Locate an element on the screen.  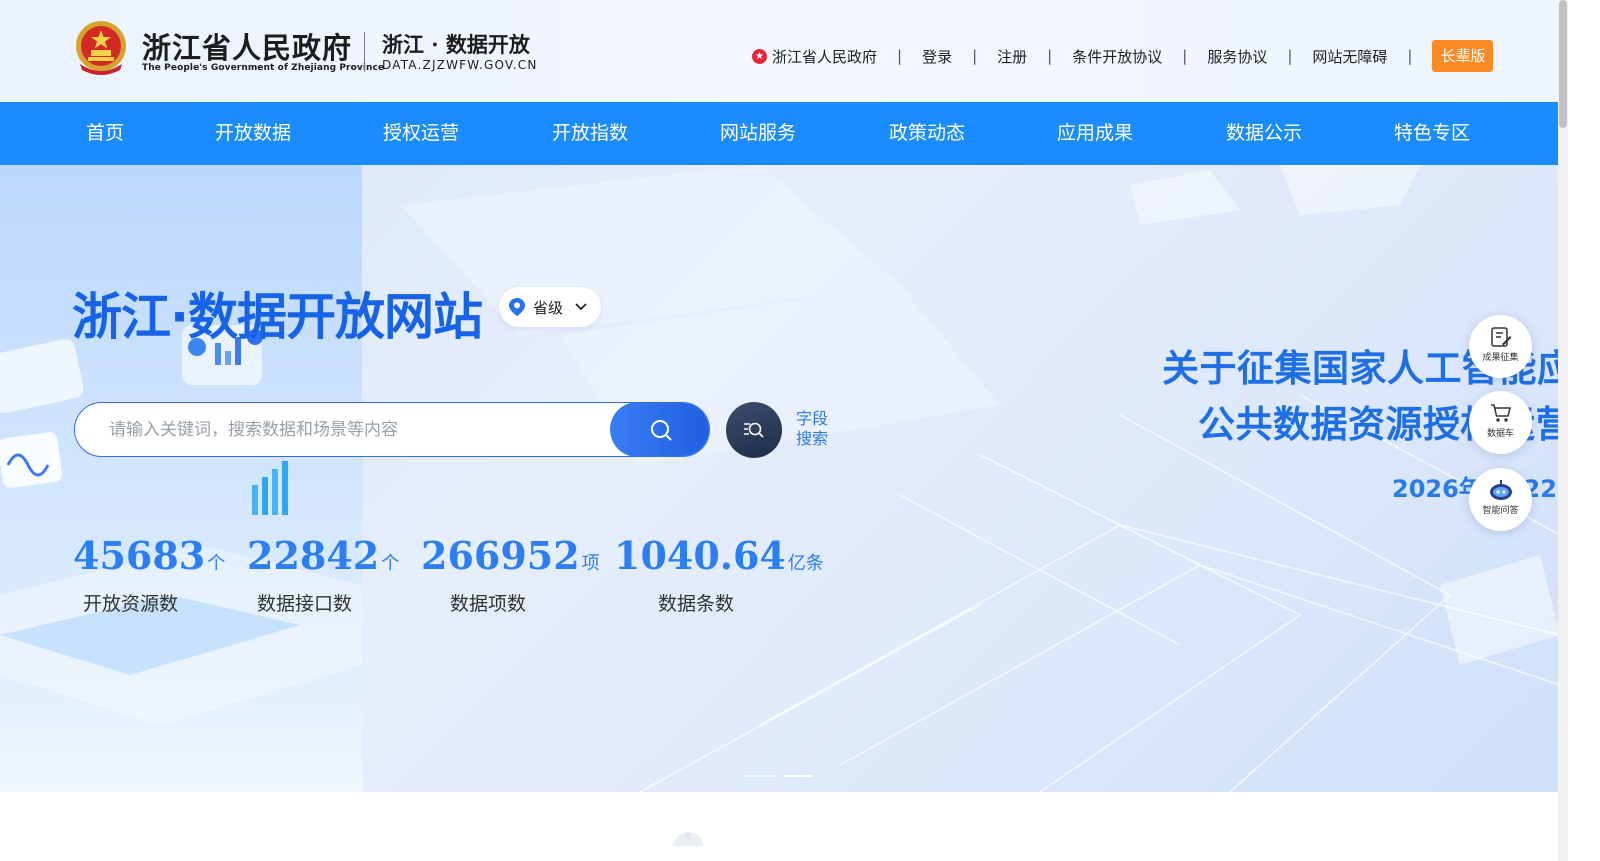
nav-item-open-index: 开放指数 is located at coordinates (590, 133).